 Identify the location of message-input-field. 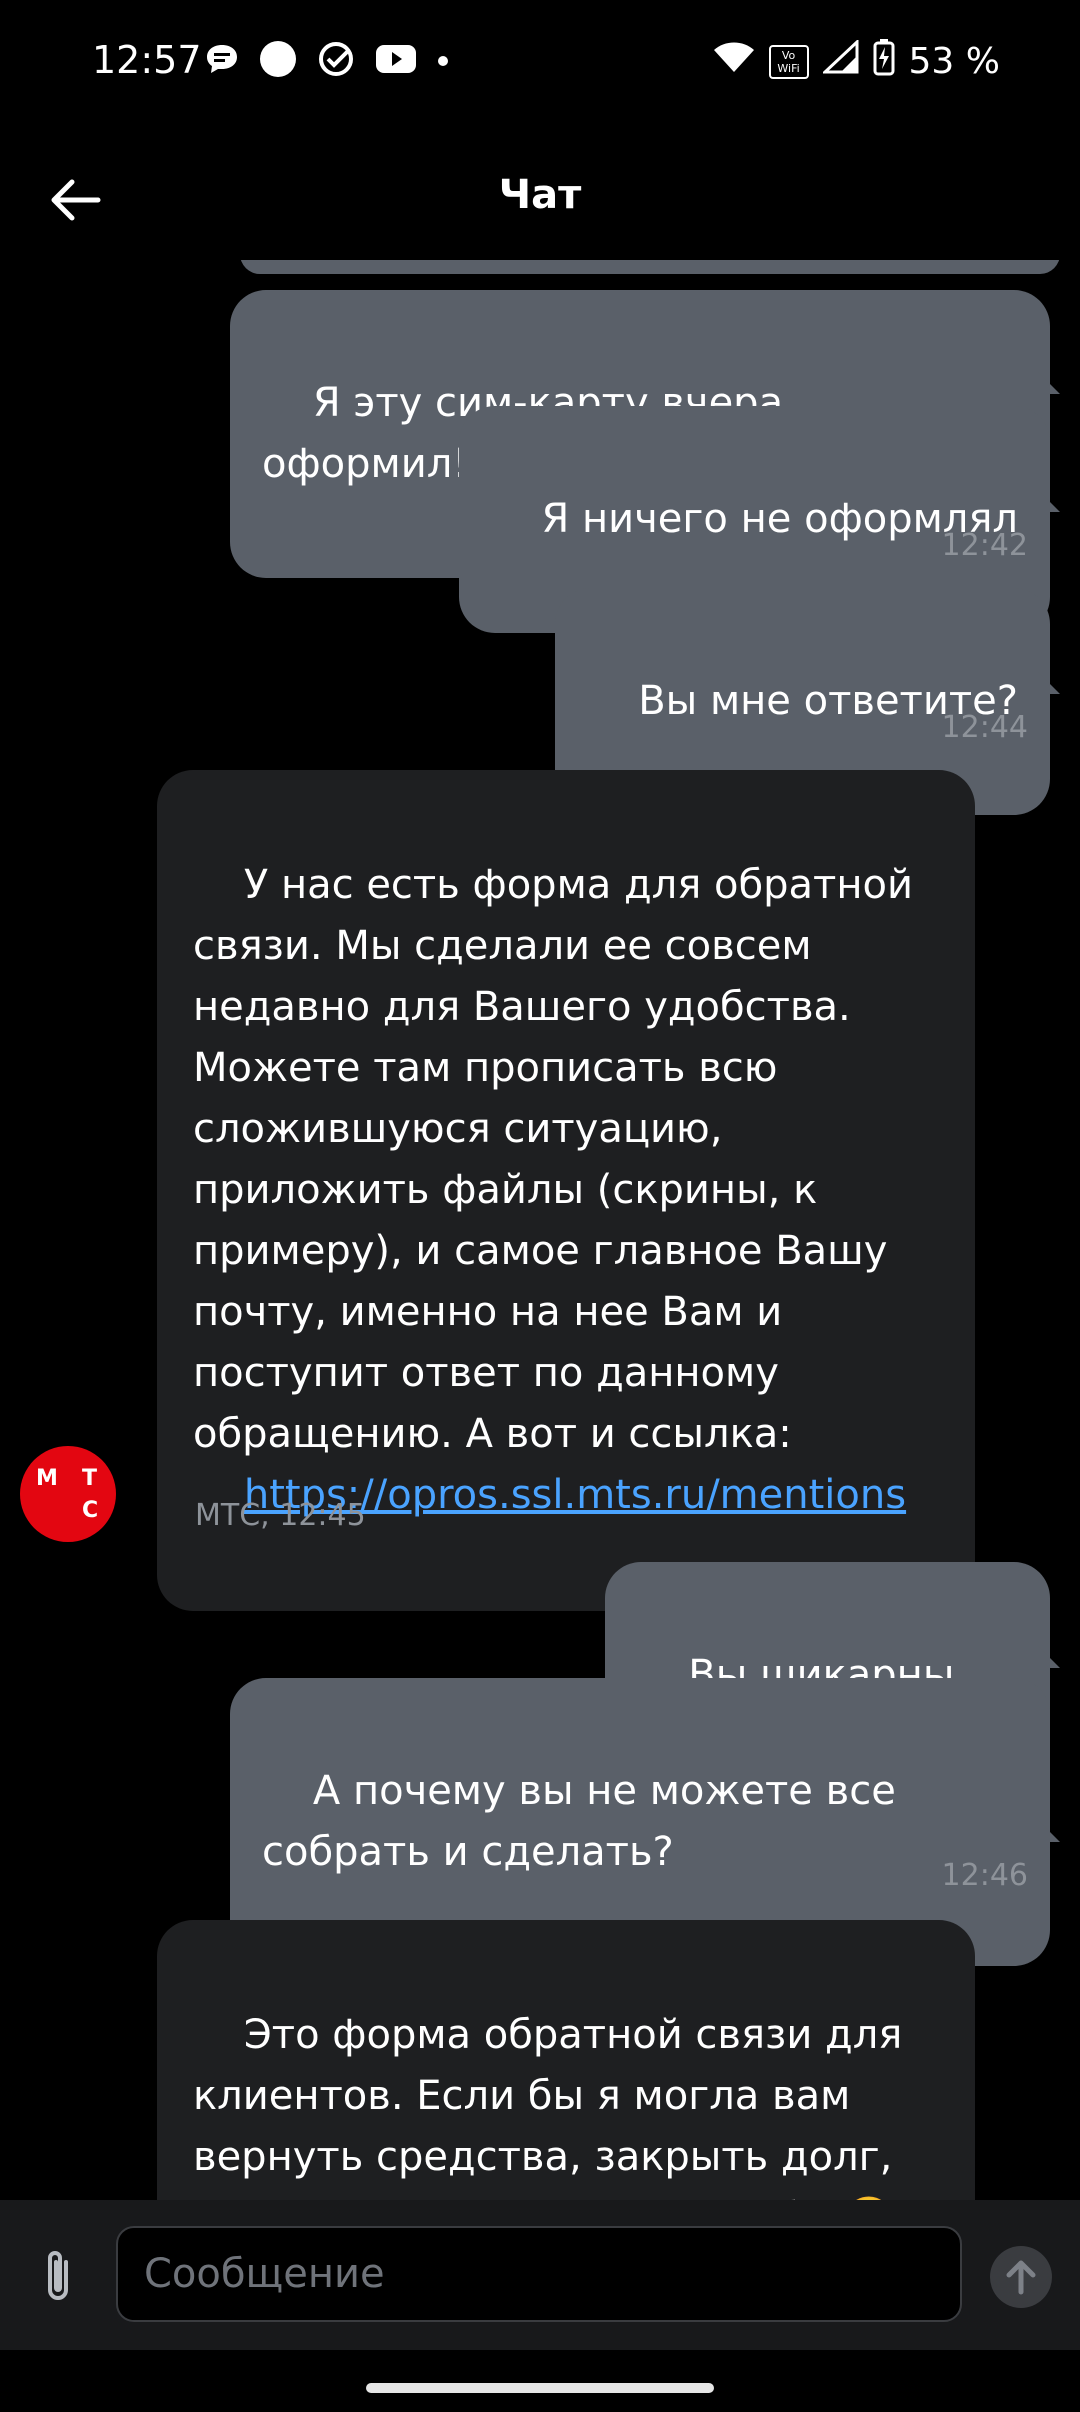
(539, 2274).